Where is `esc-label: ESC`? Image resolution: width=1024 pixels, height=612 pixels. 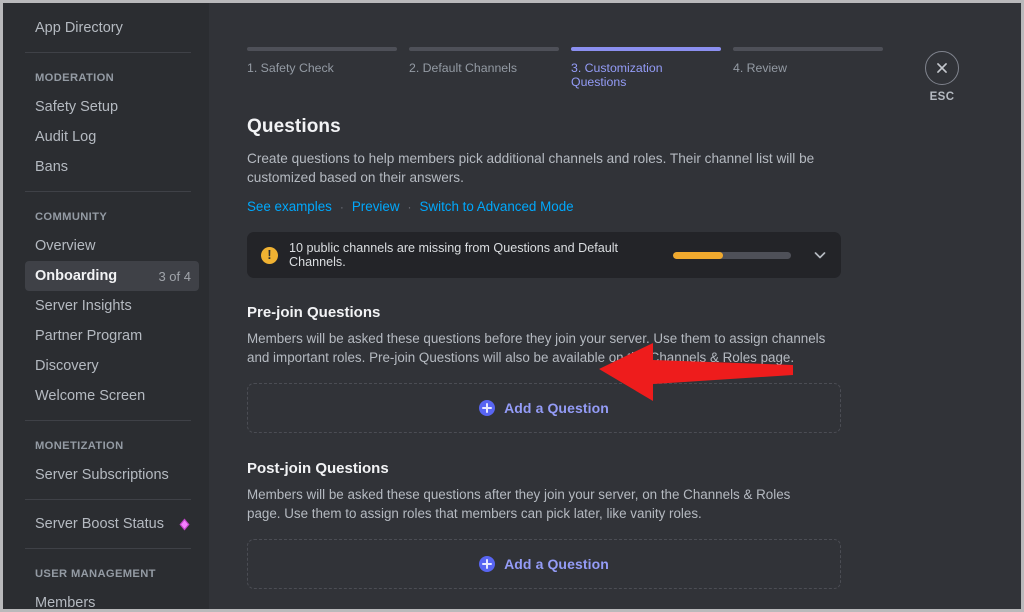 esc-label: ESC is located at coordinates (942, 97).